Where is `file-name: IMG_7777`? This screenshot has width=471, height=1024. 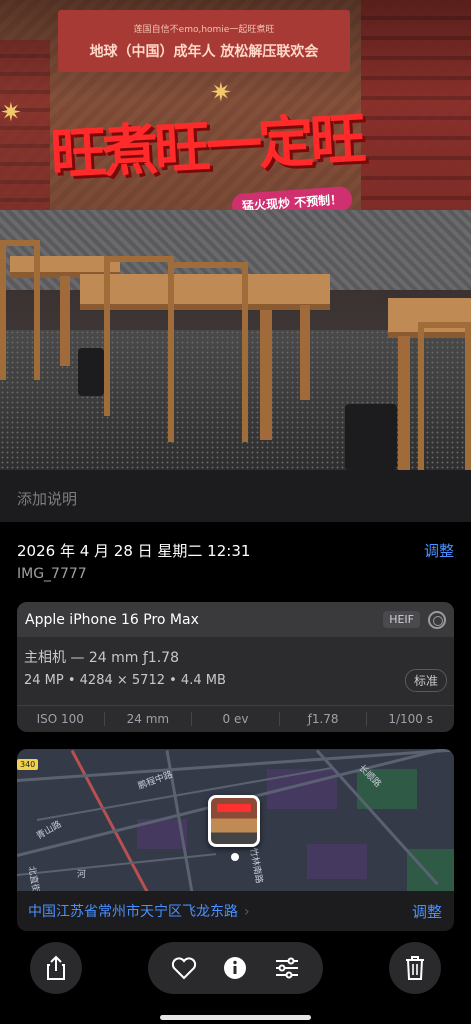
file-name: IMG_7777 is located at coordinates (52, 574).